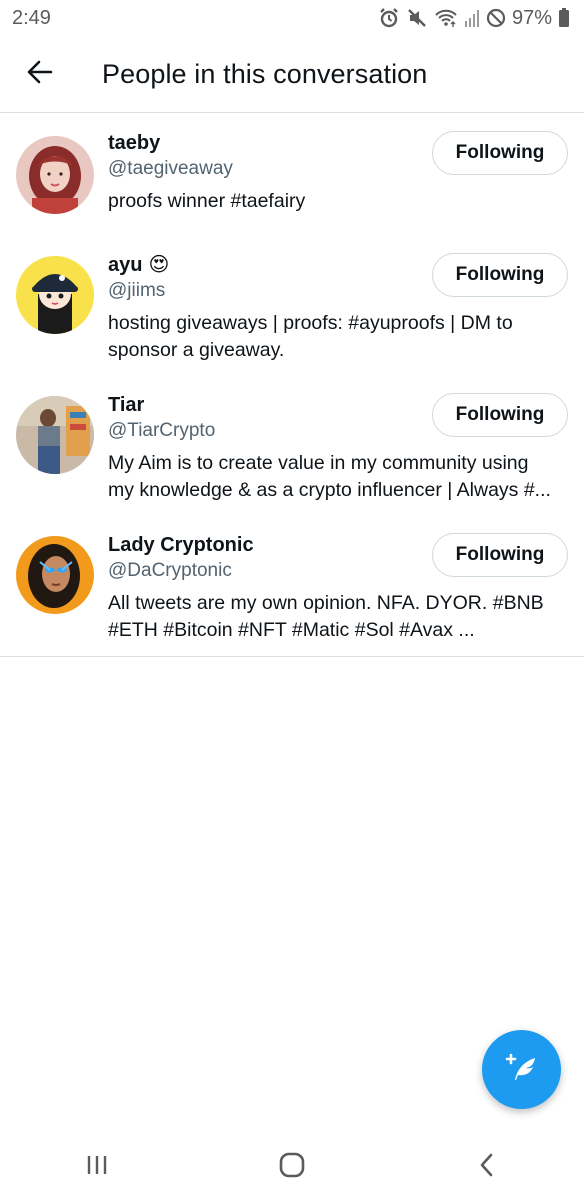 The image size is (584, 1200). What do you see at coordinates (181, 544) in the screenshot?
I see `display-name: Lady Cryptonic` at bounding box center [181, 544].